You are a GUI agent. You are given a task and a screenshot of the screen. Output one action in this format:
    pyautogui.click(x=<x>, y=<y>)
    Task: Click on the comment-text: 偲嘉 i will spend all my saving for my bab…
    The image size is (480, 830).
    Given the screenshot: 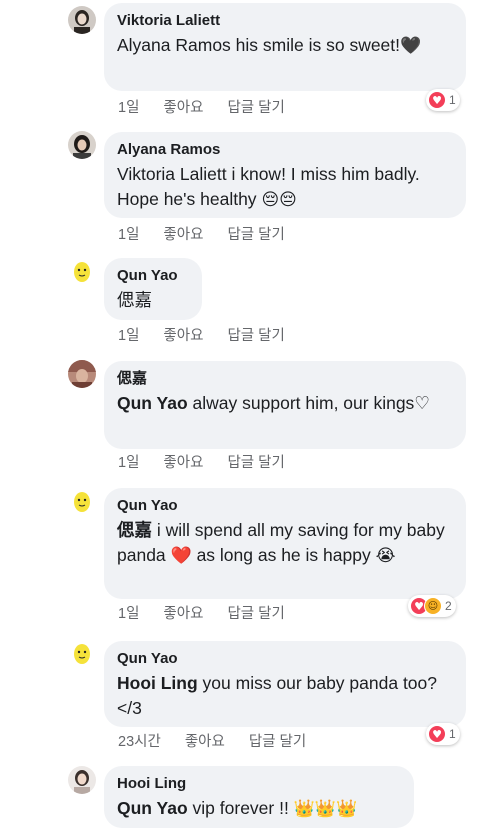 What is the action you would take?
    pyautogui.click(x=281, y=543)
    